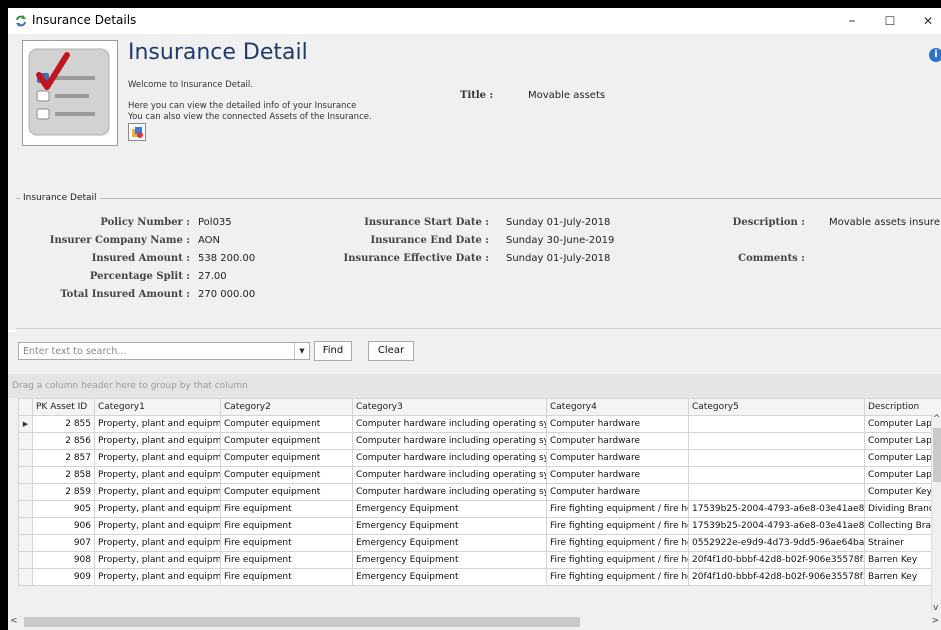 Image resolution: width=941 pixels, height=630 pixels. Describe the element at coordinates (617, 407) in the screenshot. I see `column-header: Category4` at that location.